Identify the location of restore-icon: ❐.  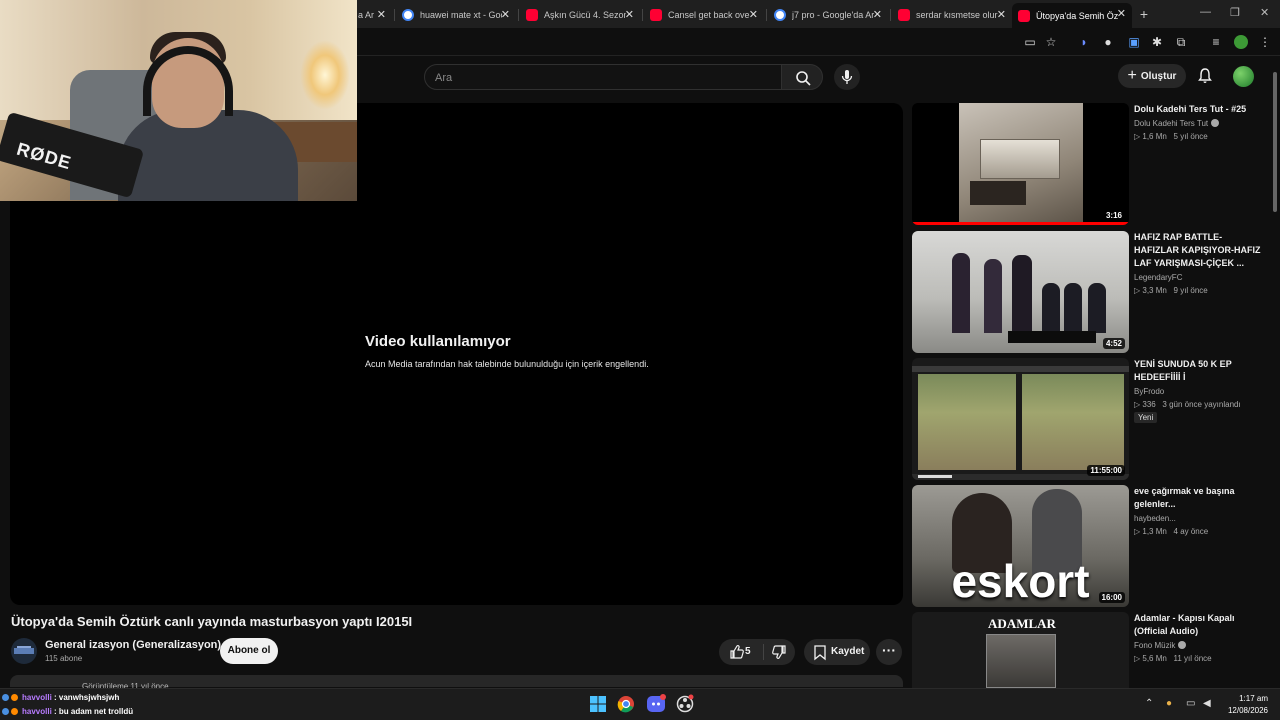
(1235, 12).